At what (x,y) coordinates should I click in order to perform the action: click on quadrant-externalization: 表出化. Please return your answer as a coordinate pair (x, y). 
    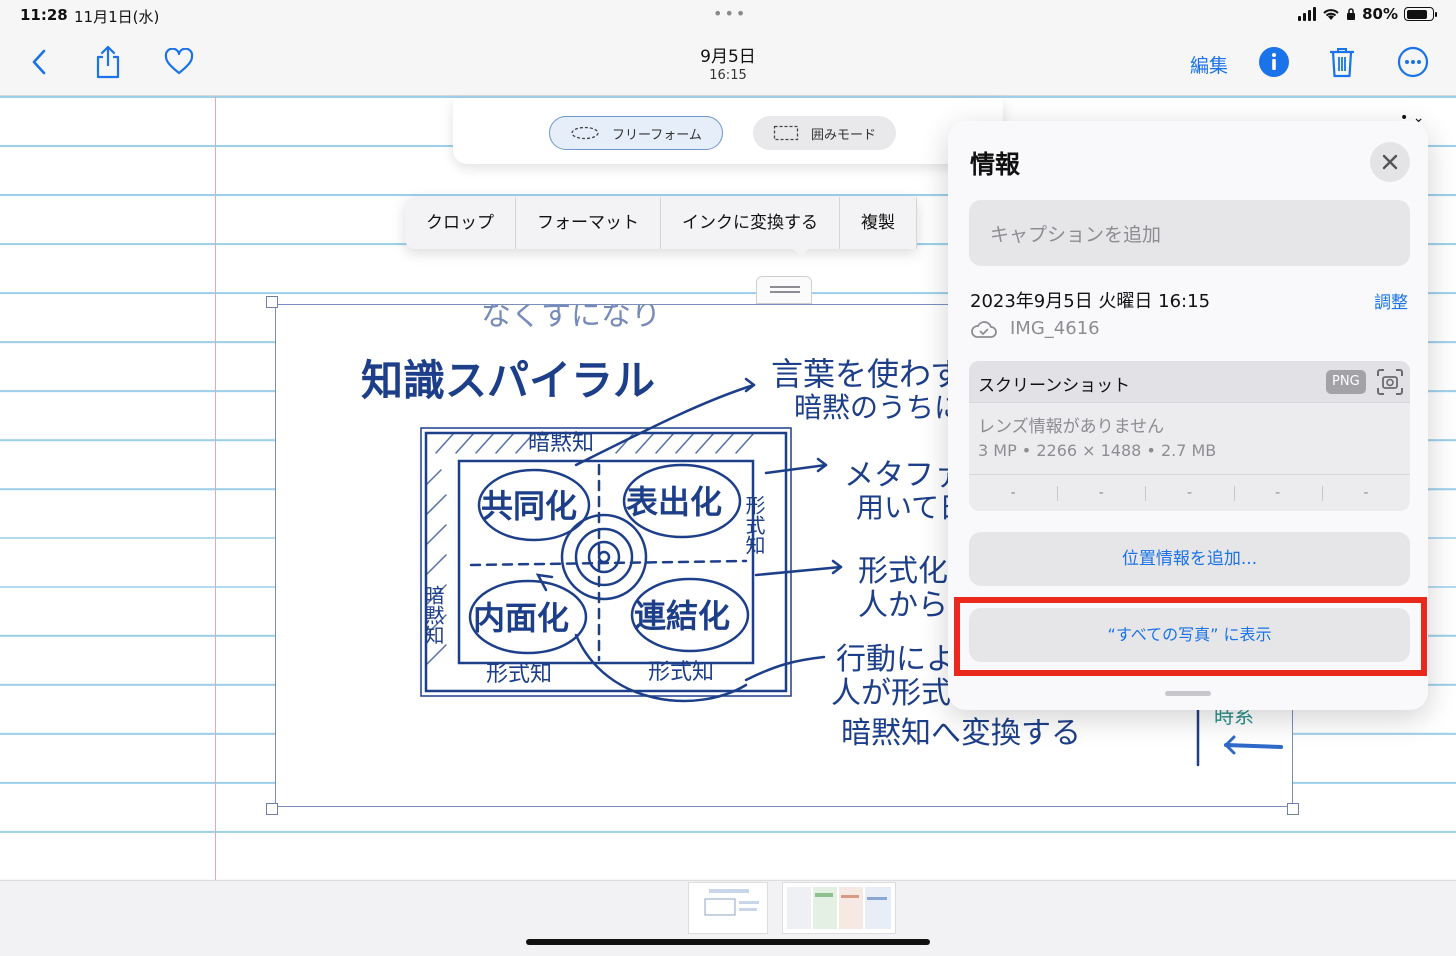
    Looking at the image, I should click on (674, 502).